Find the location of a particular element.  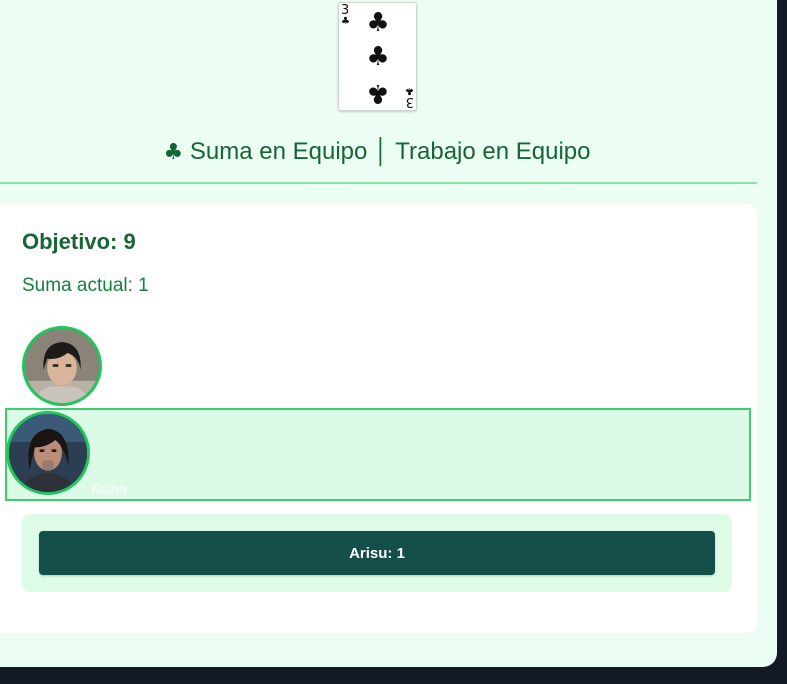

game-title-text: Suma en Equipo │ Trabajo en Equipo is located at coordinates (390, 151).